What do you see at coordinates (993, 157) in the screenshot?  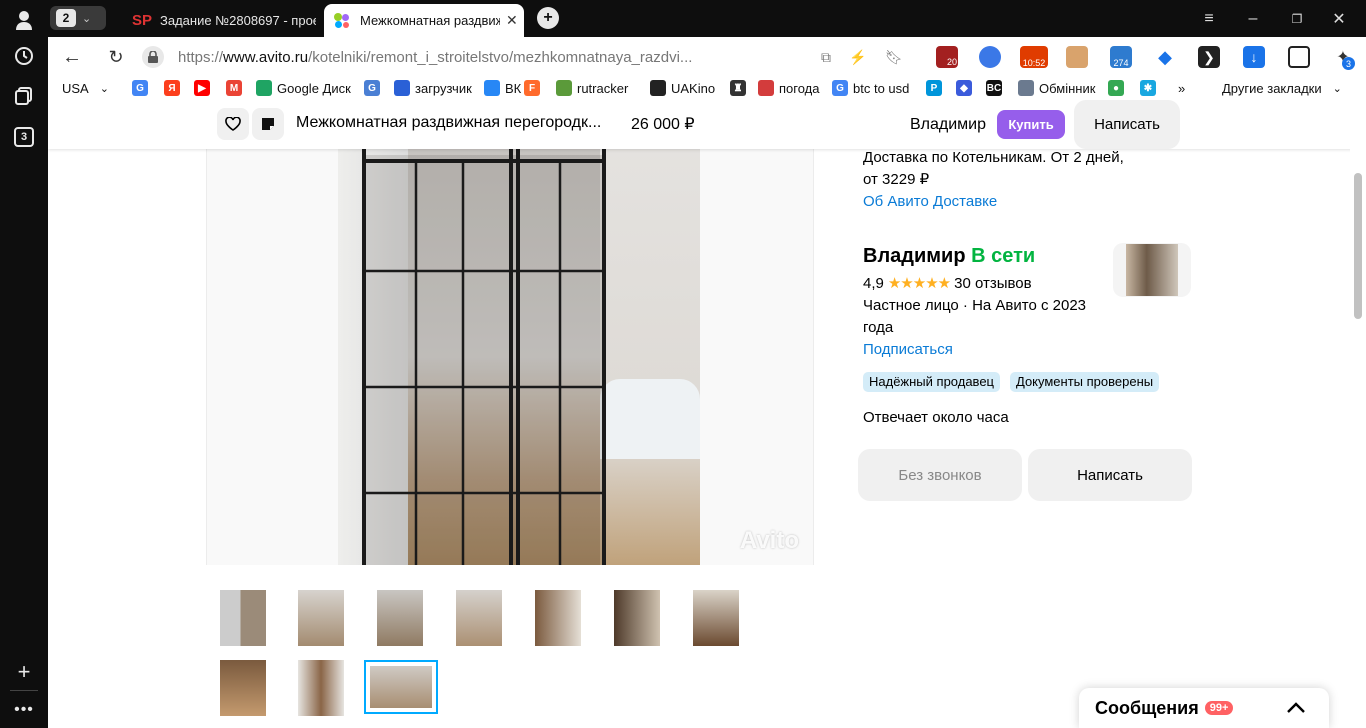 I see `delivery-text-1: Доставка по Котельникам. От 2 дней,` at bounding box center [993, 157].